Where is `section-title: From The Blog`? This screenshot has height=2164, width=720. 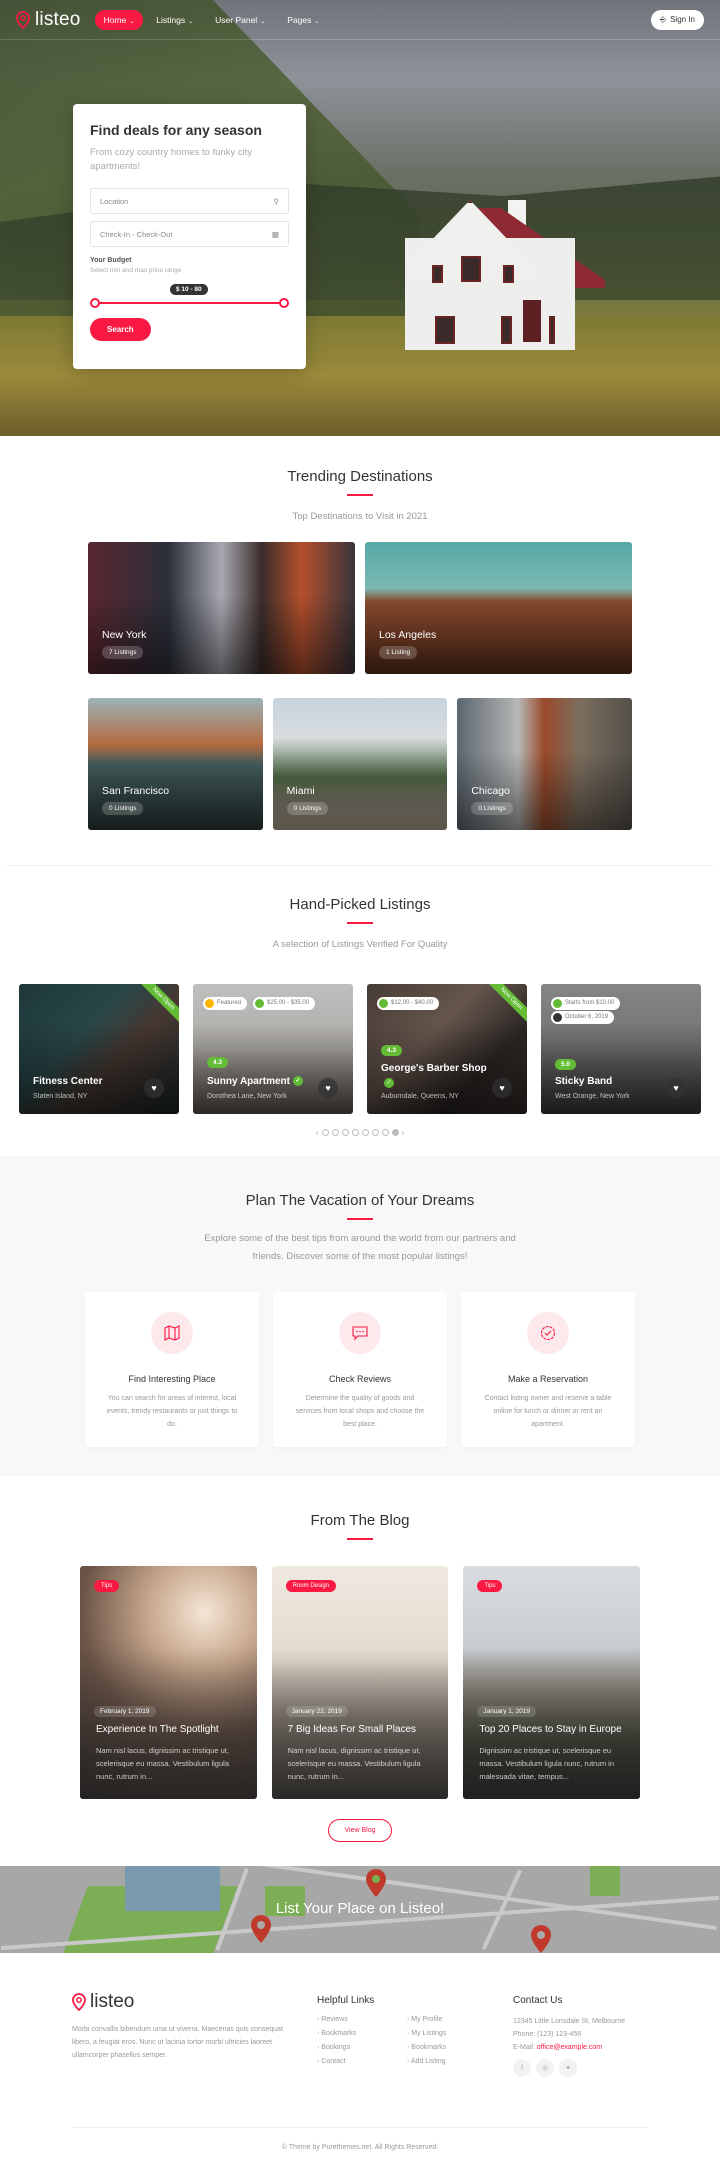
section-title: From The Blog is located at coordinates (360, 1520).